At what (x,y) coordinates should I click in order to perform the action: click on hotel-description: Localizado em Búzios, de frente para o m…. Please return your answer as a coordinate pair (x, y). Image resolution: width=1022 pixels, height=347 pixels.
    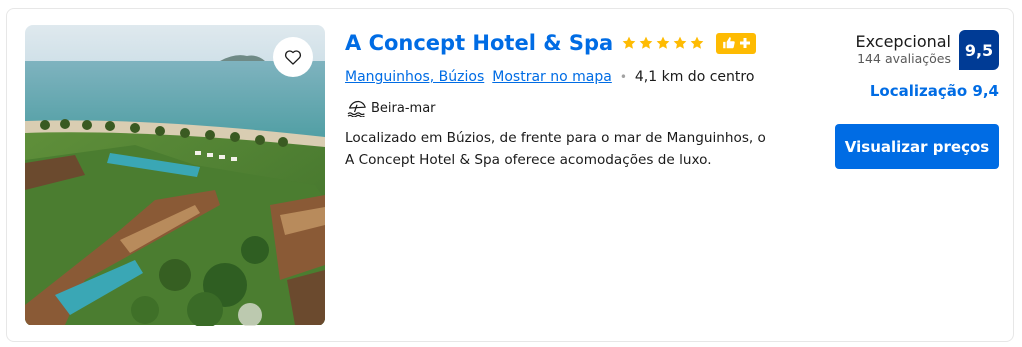
    Looking at the image, I should click on (555, 149).